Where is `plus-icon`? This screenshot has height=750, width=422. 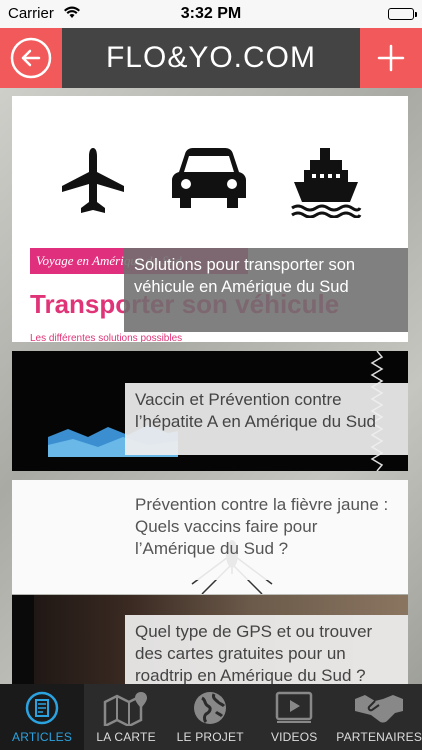 plus-icon is located at coordinates (391, 58).